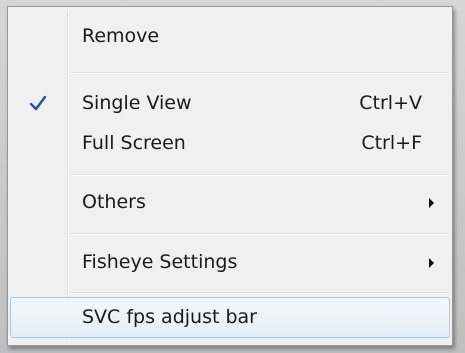 This screenshot has width=465, height=353. Describe the element at coordinates (230, 37) in the screenshot. I see `menu-item-remove: Remove` at that location.